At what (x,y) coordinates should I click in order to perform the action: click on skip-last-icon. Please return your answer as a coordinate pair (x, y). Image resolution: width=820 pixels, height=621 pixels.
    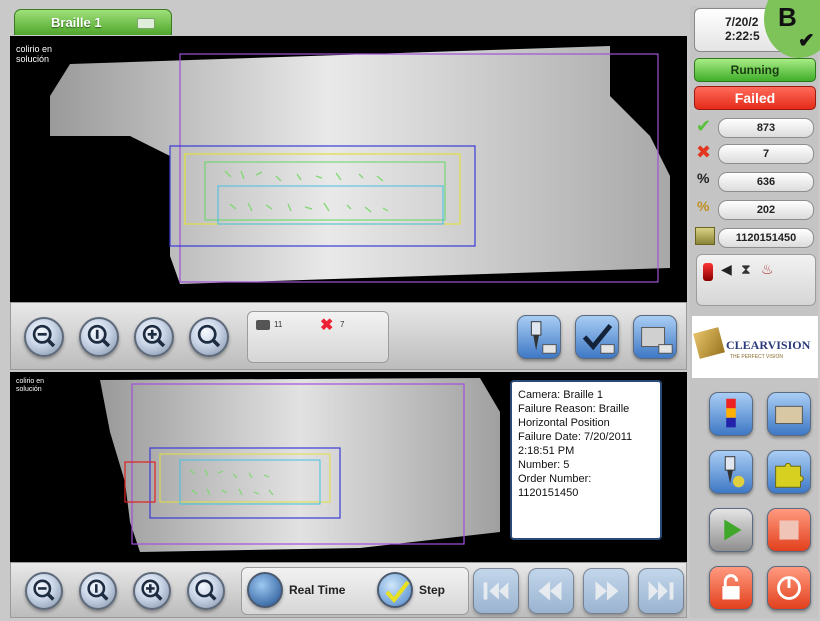
    Looking at the image, I should click on (661, 591).